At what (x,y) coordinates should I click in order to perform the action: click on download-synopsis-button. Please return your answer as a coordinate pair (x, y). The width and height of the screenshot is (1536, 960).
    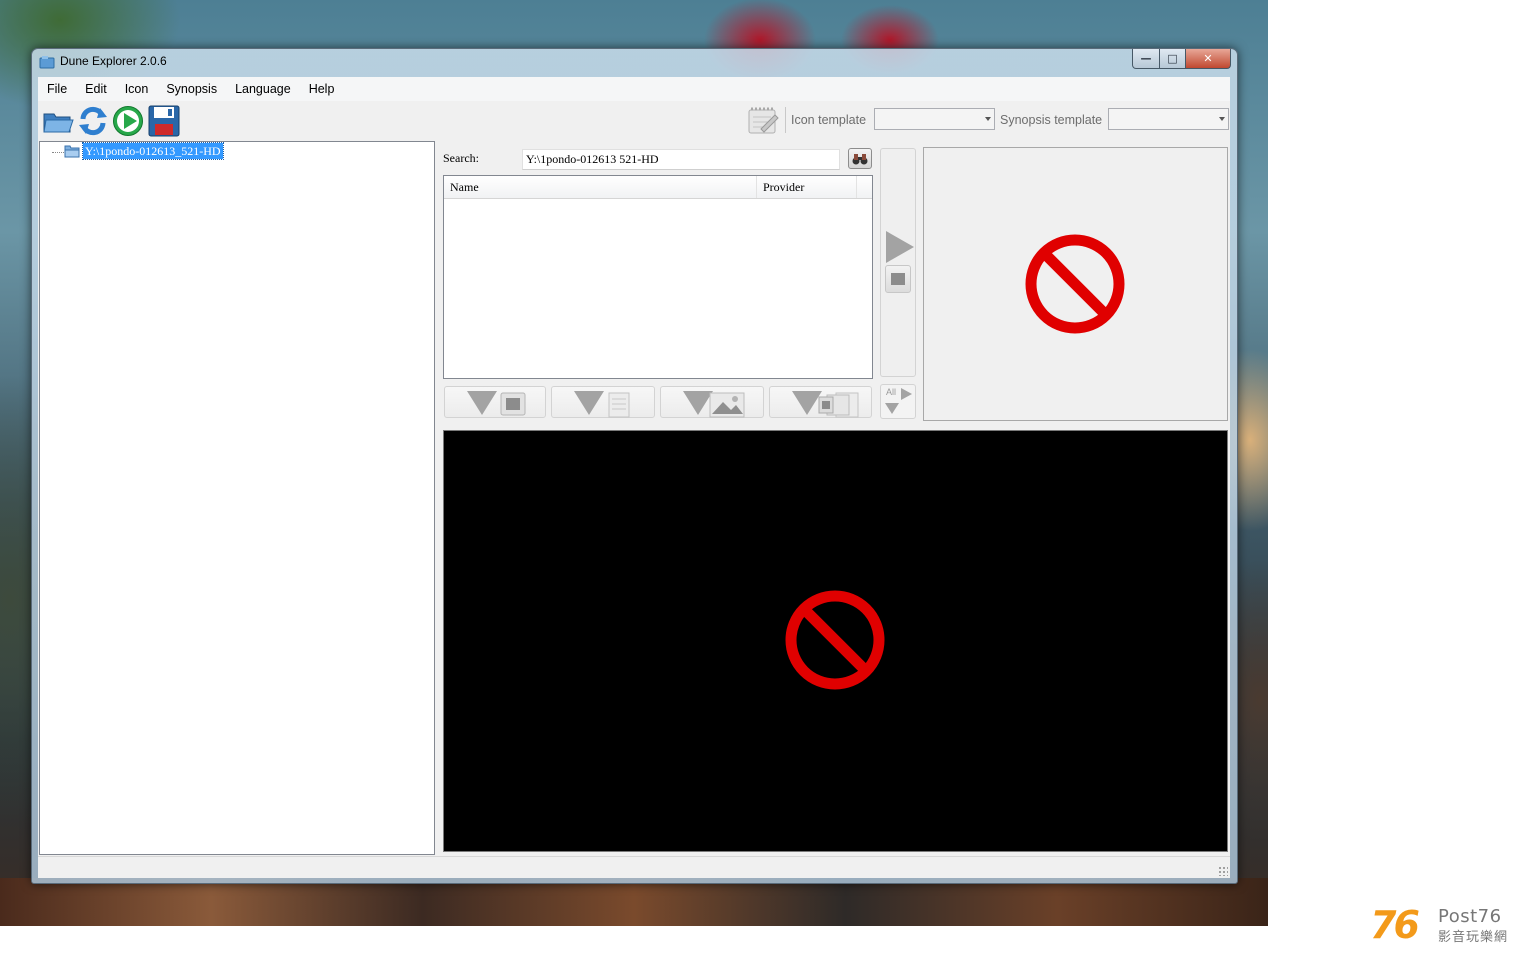
    Looking at the image, I should click on (603, 402).